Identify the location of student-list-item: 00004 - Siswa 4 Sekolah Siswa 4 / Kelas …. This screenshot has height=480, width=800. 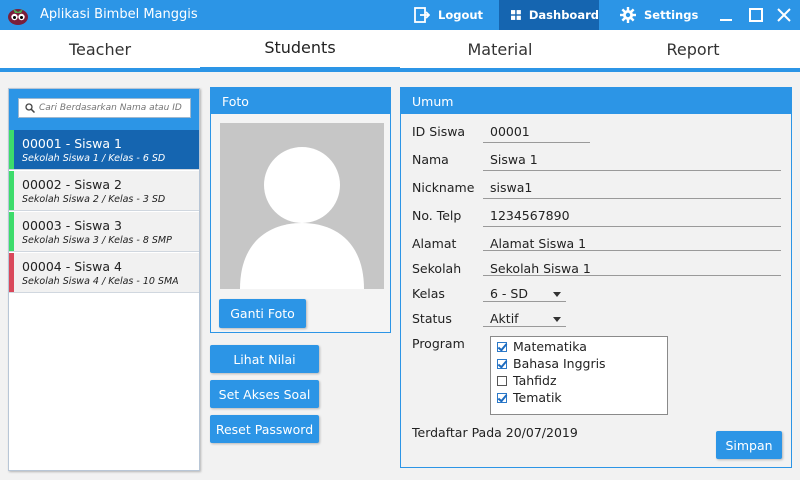
(104, 273).